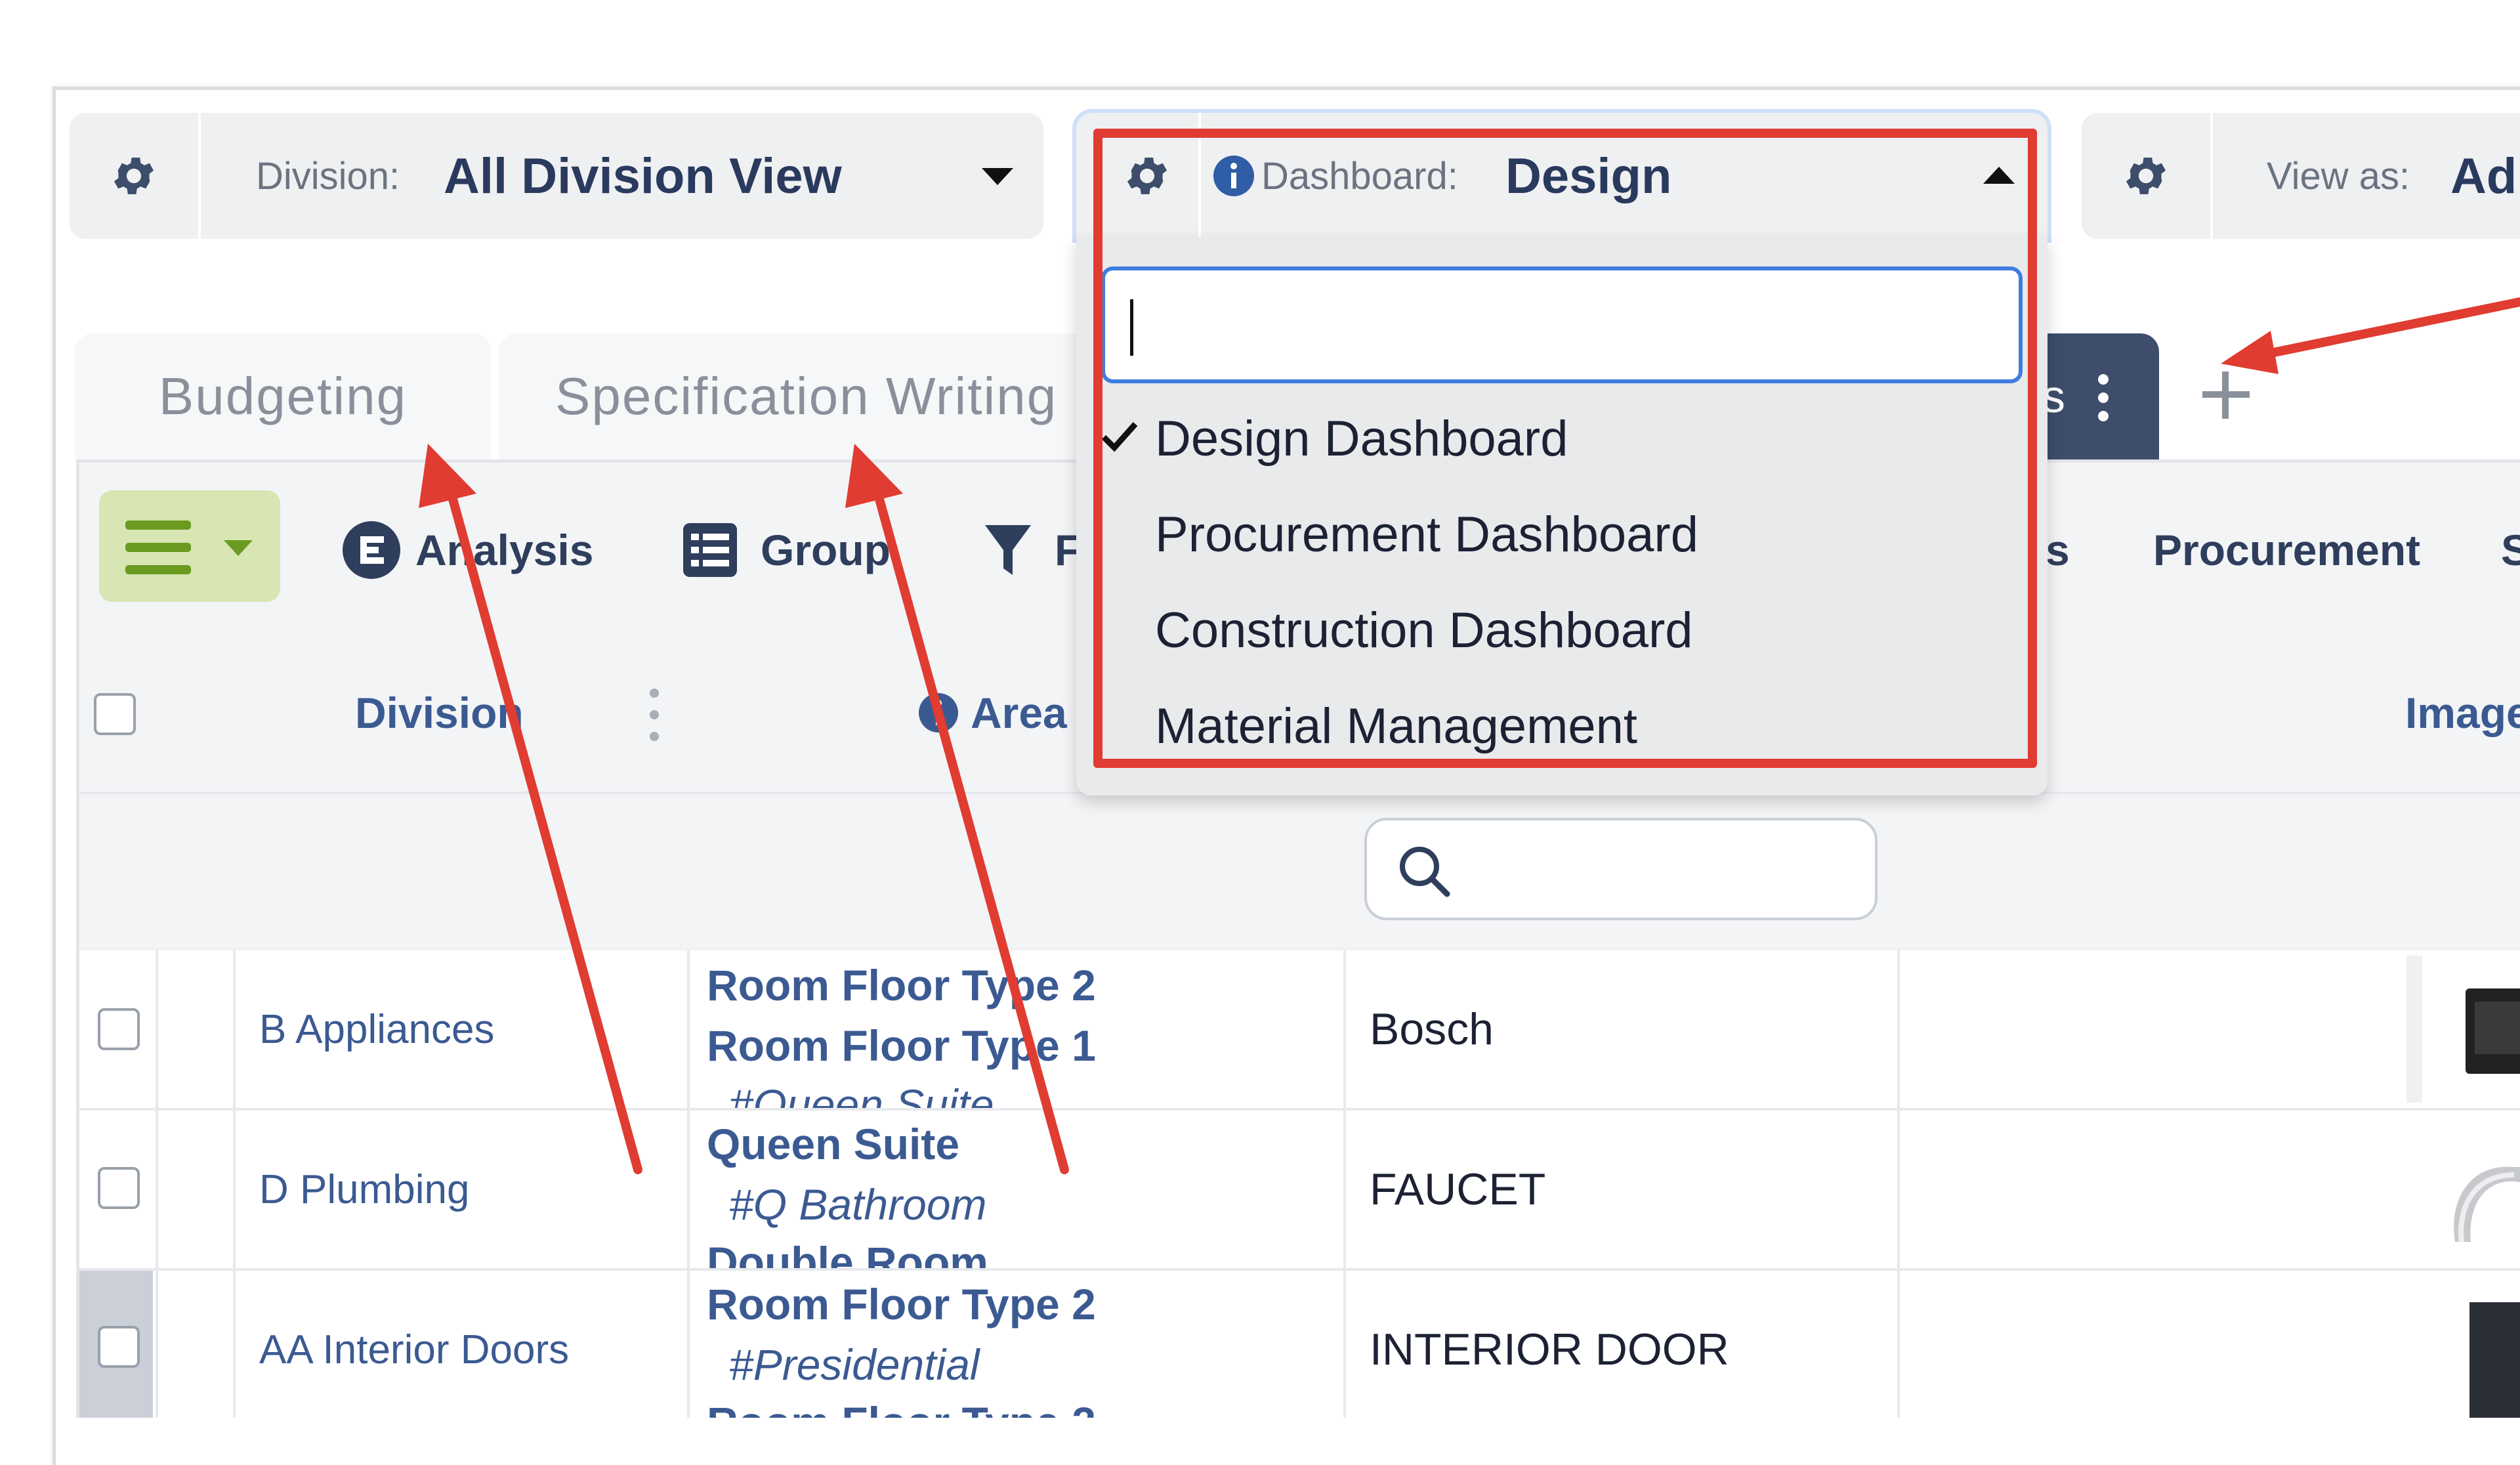 The image size is (2520, 1465). Describe the element at coordinates (1019, 713) in the screenshot. I see `column-header-label: Area` at that location.